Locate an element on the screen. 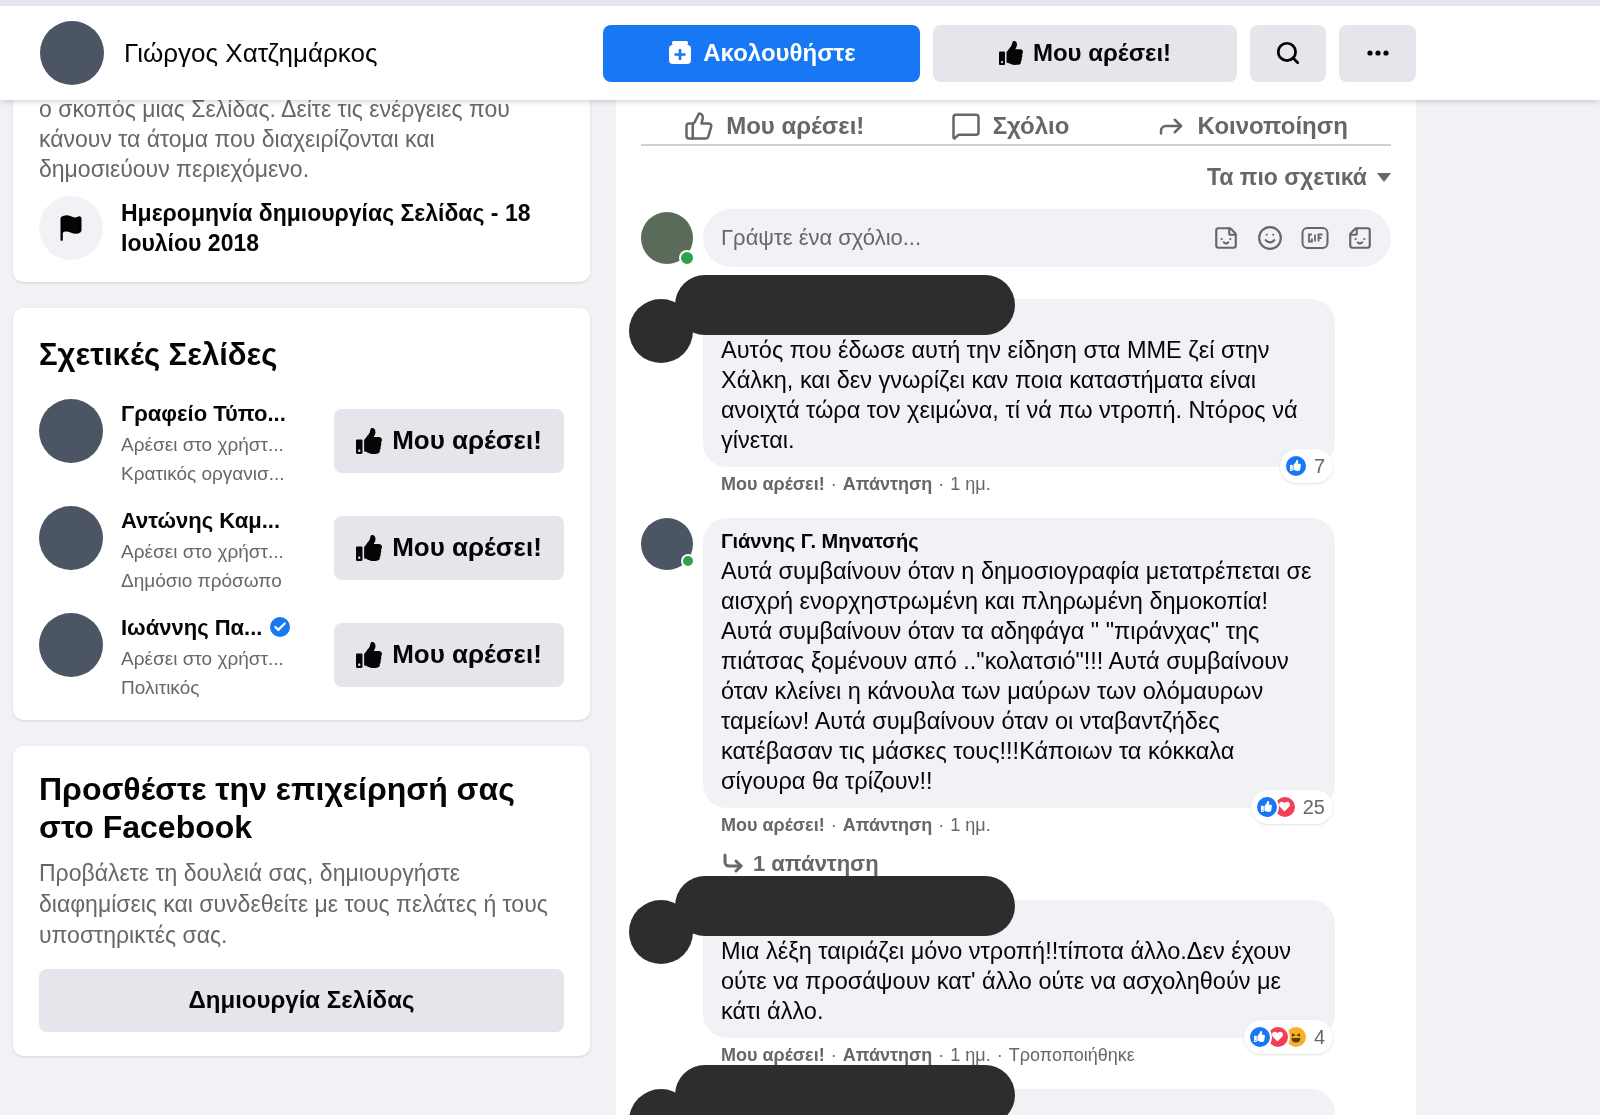 Image resolution: width=1600 pixels, height=1115 pixels. post-action-button: Κοινοποίηση is located at coordinates (1251, 126).